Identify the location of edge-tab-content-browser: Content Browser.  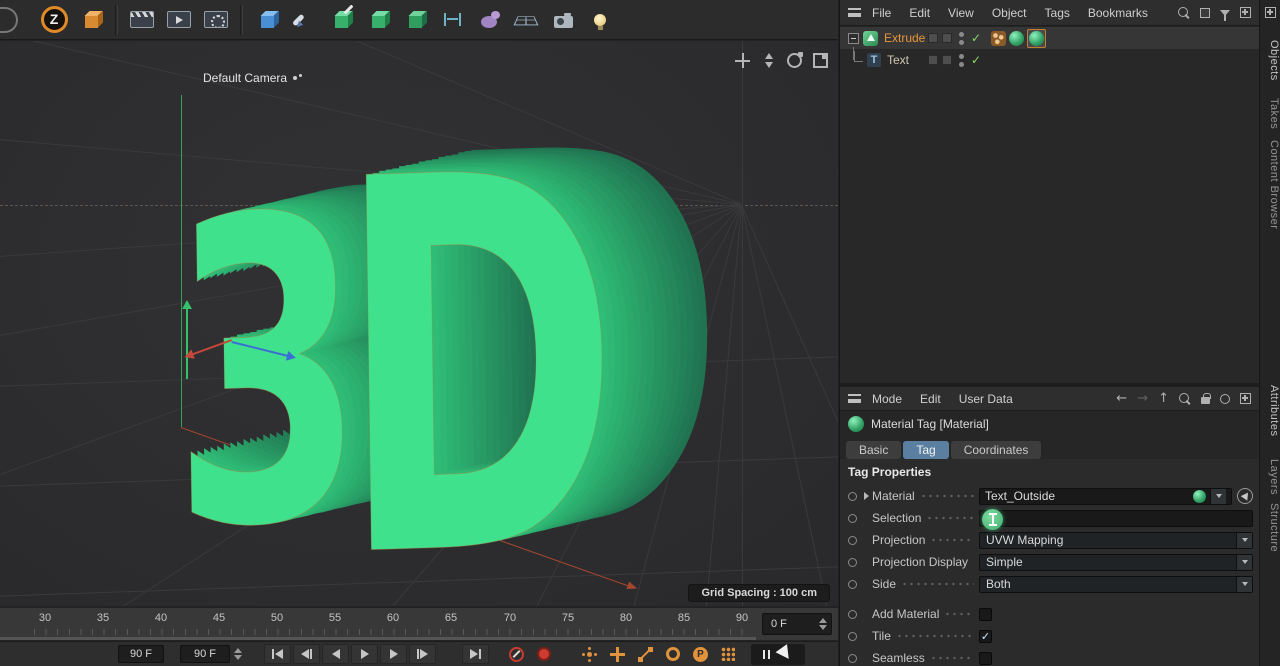
(1270, 184).